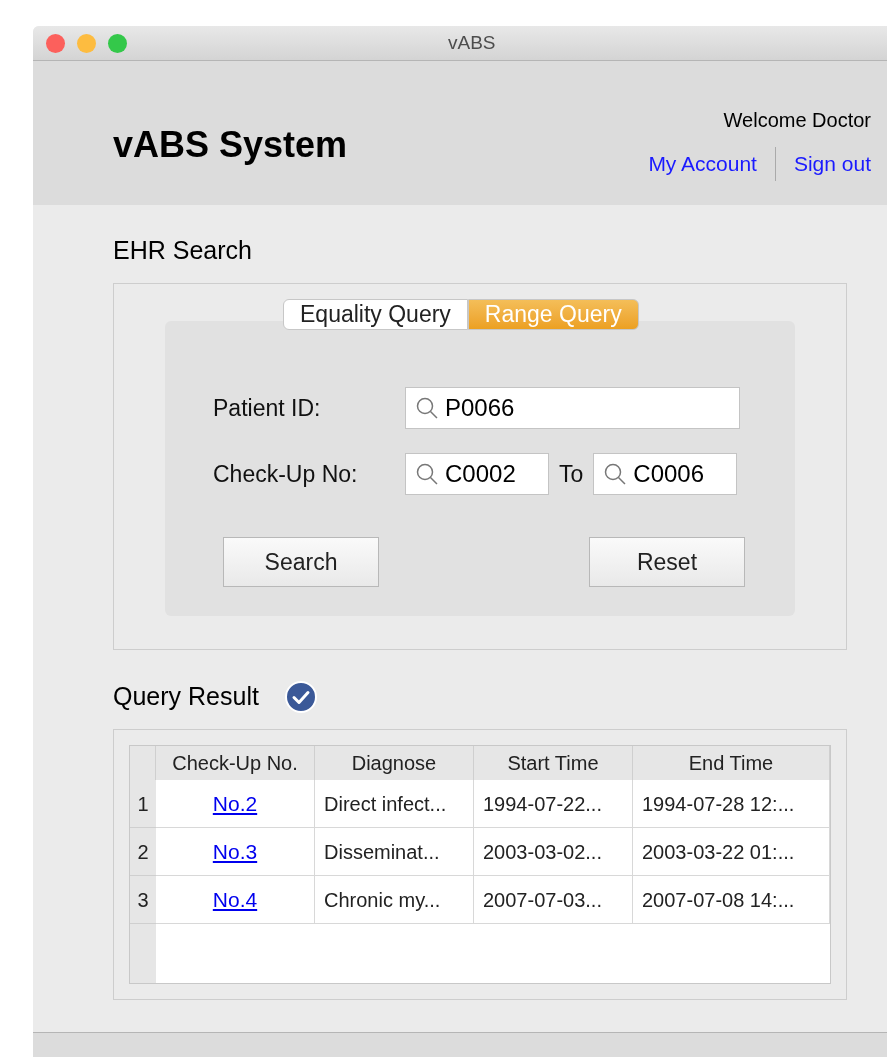 The width and height of the screenshot is (887, 1057). Describe the element at coordinates (375, 314) in the screenshot. I see `query-tab: Equality Query` at that location.